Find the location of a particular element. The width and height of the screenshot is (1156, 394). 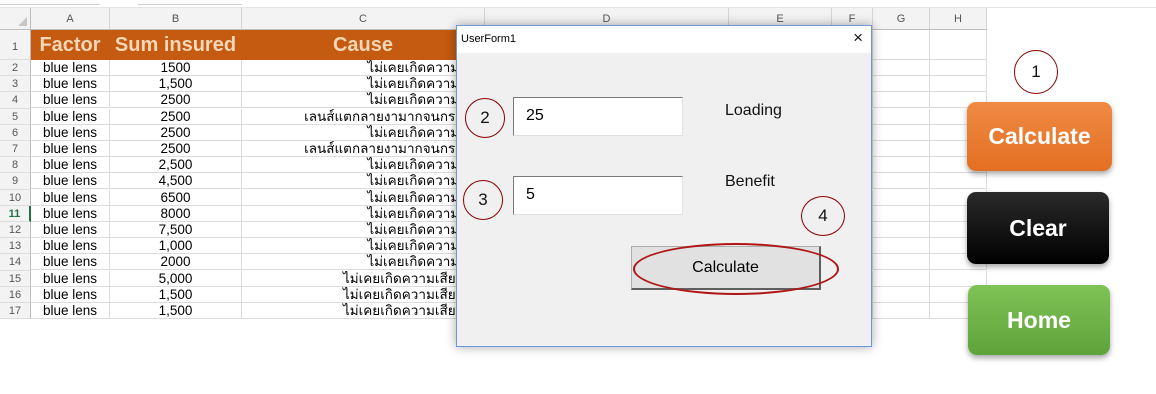

row-header: 13 is located at coordinates (15, 246).